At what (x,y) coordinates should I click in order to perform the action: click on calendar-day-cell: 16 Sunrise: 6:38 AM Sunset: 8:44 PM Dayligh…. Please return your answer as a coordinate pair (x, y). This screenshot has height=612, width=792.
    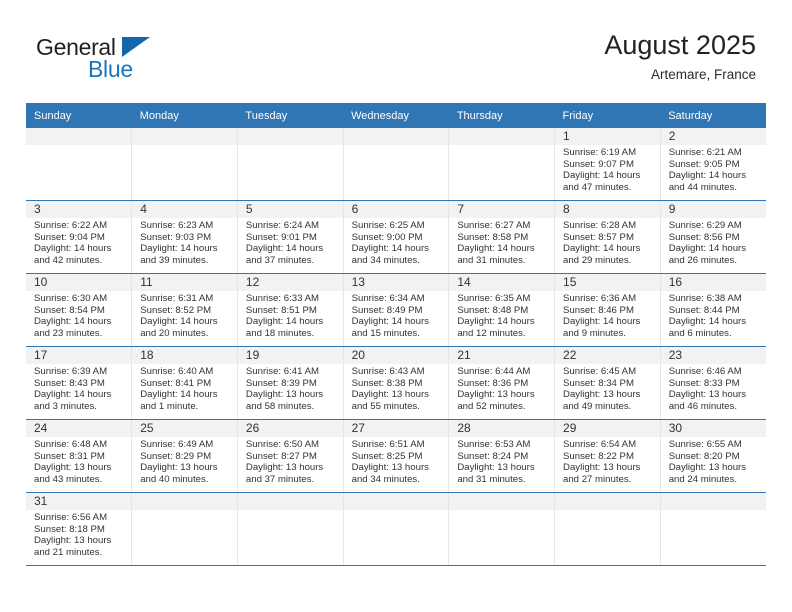
    Looking at the image, I should click on (713, 310).